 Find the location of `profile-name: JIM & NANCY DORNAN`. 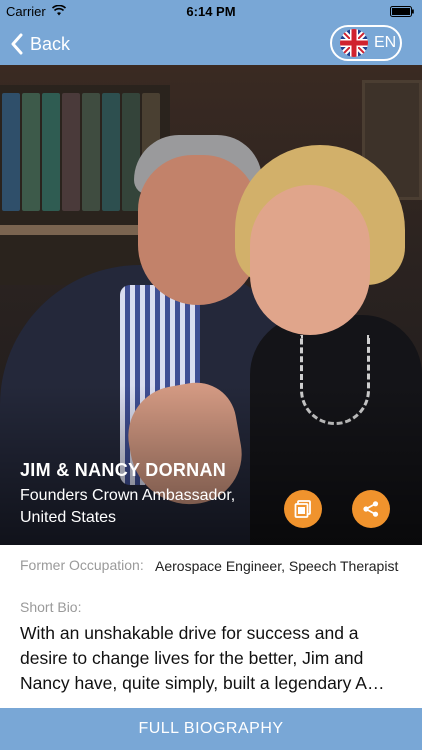

profile-name: JIM & NANCY DORNAN is located at coordinates (123, 470).